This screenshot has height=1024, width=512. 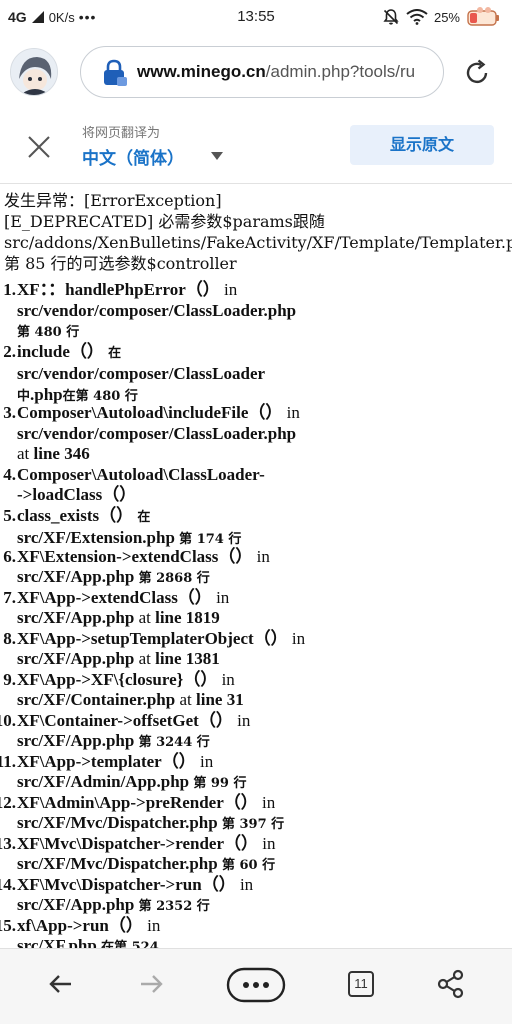 What do you see at coordinates (137, 556) in the screenshot?
I see `stack-frame-text: XF\Extension->extendClass（）` at bounding box center [137, 556].